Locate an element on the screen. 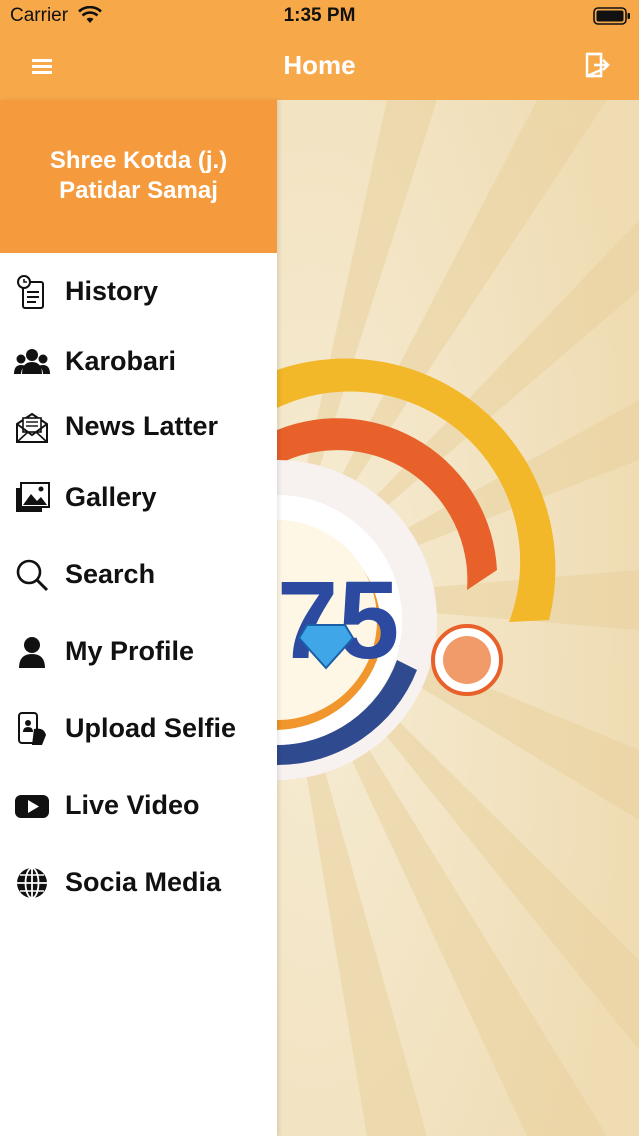  menu-item-upload-selfie: Upload Selfie is located at coordinates (138, 729).